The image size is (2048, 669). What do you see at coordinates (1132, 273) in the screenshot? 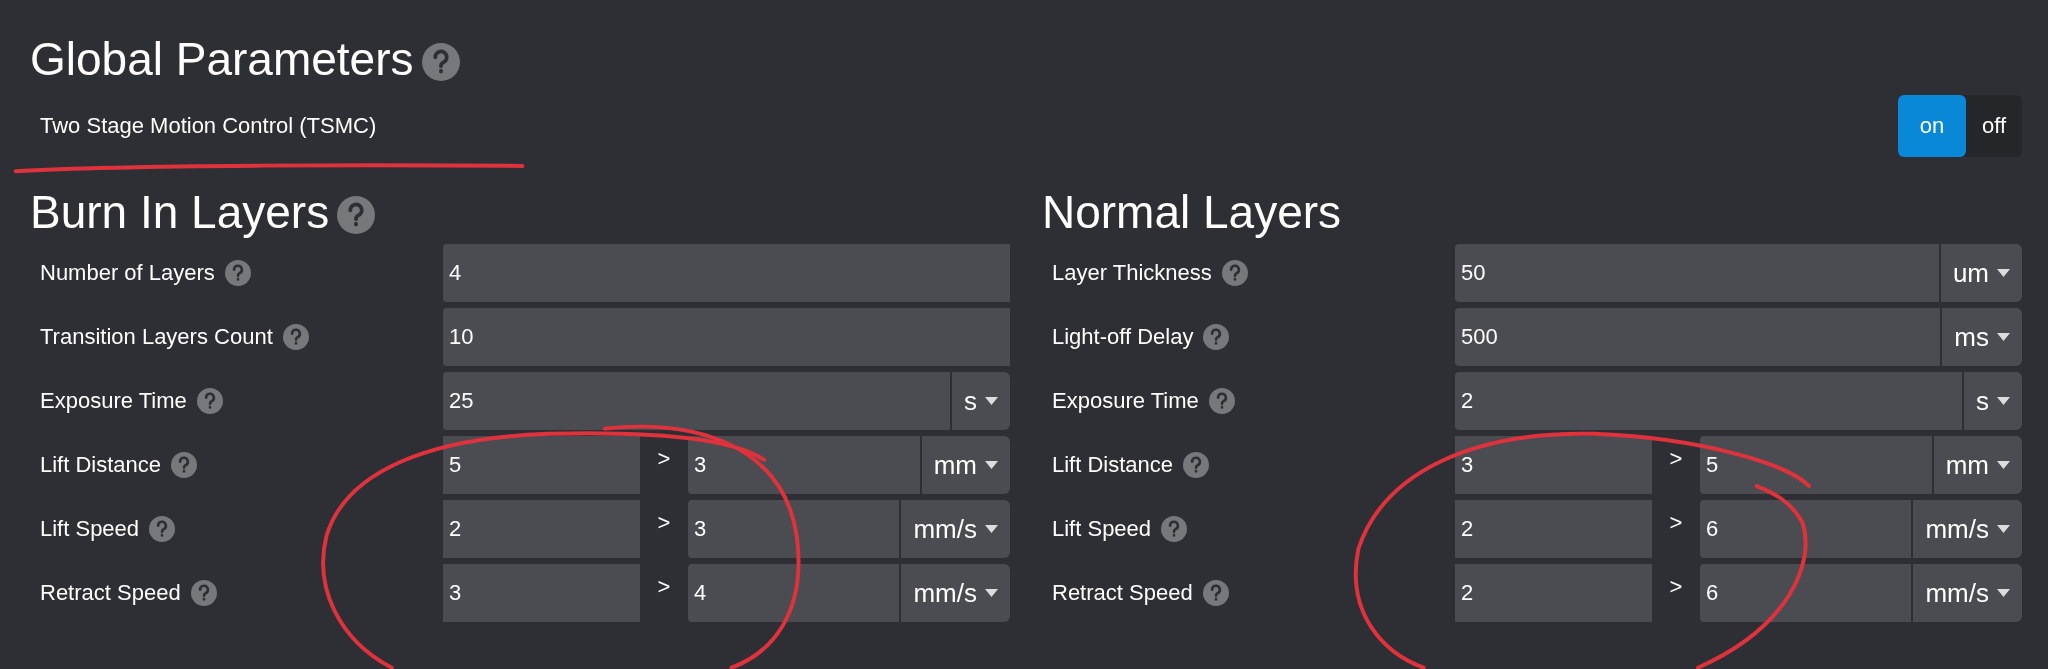
I see `field-label: Layer Thickness` at bounding box center [1132, 273].